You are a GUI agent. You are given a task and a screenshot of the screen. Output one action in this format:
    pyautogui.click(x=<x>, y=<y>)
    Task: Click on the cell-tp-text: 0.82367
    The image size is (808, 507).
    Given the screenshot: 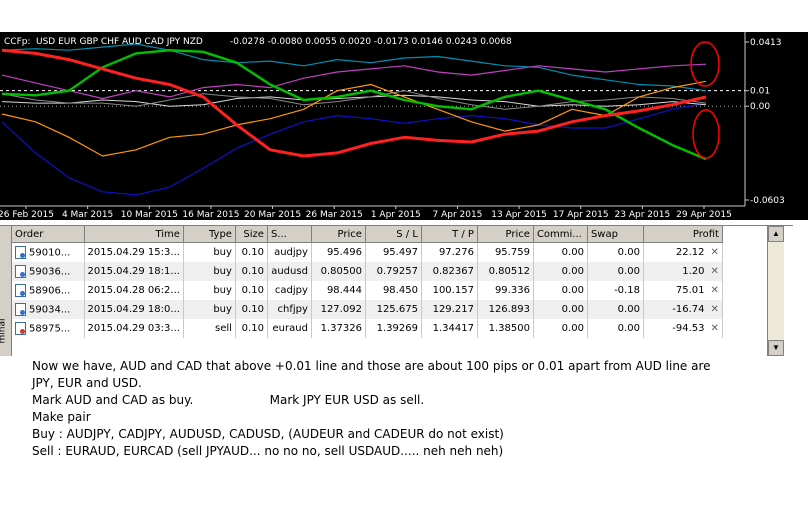 What is the action you would take?
    pyautogui.click(x=453, y=271)
    